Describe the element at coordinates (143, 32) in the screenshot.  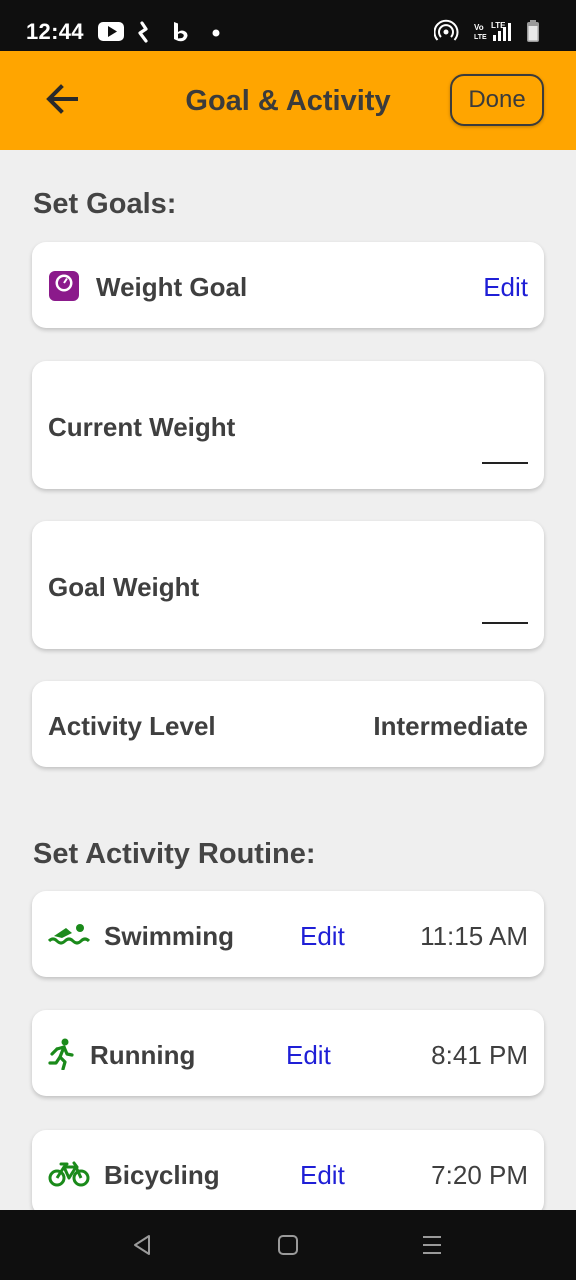
I see `kite-icon` at that location.